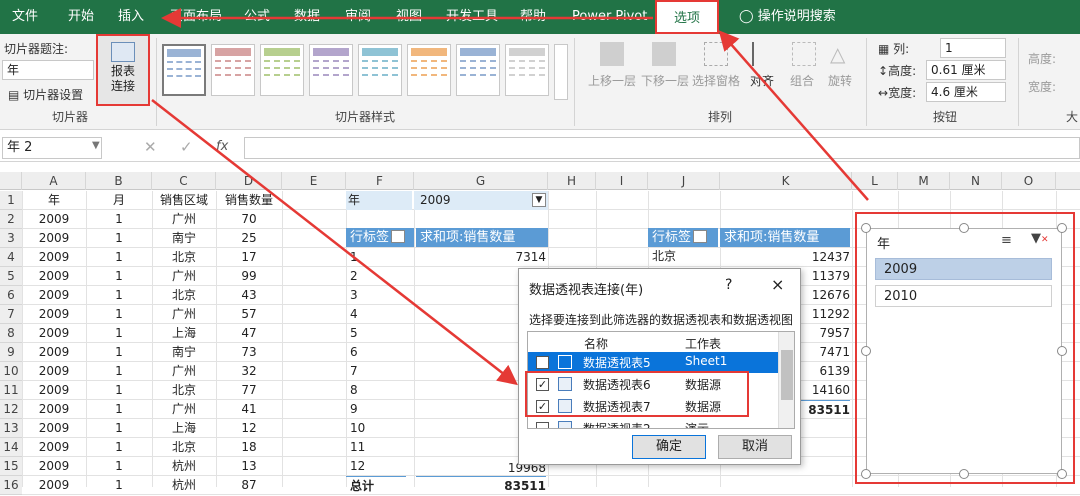 The height and width of the screenshot is (496, 1080). I want to click on slicer-item-2009: 2009, so click(963, 269).